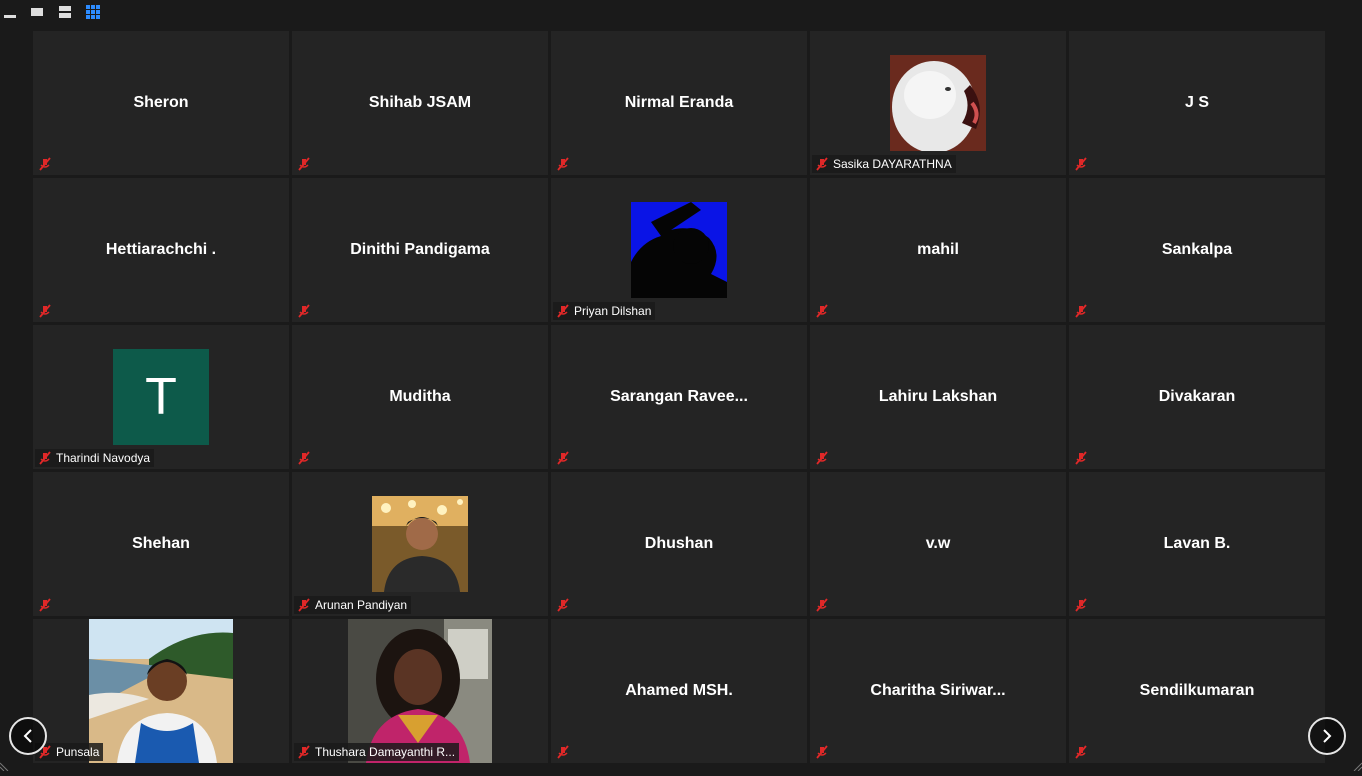 This screenshot has width=1362, height=776. I want to click on participant-display-name: Hettiarachchi ., so click(161, 249).